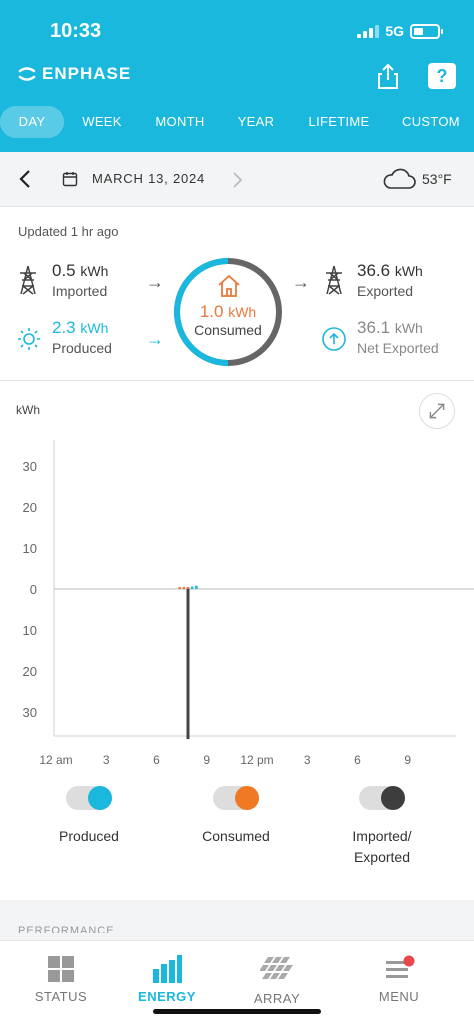 This screenshot has height=1025, width=474. Describe the element at coordinates (394, 31) in the screenshot. I see `network-label: 5G` at that location.